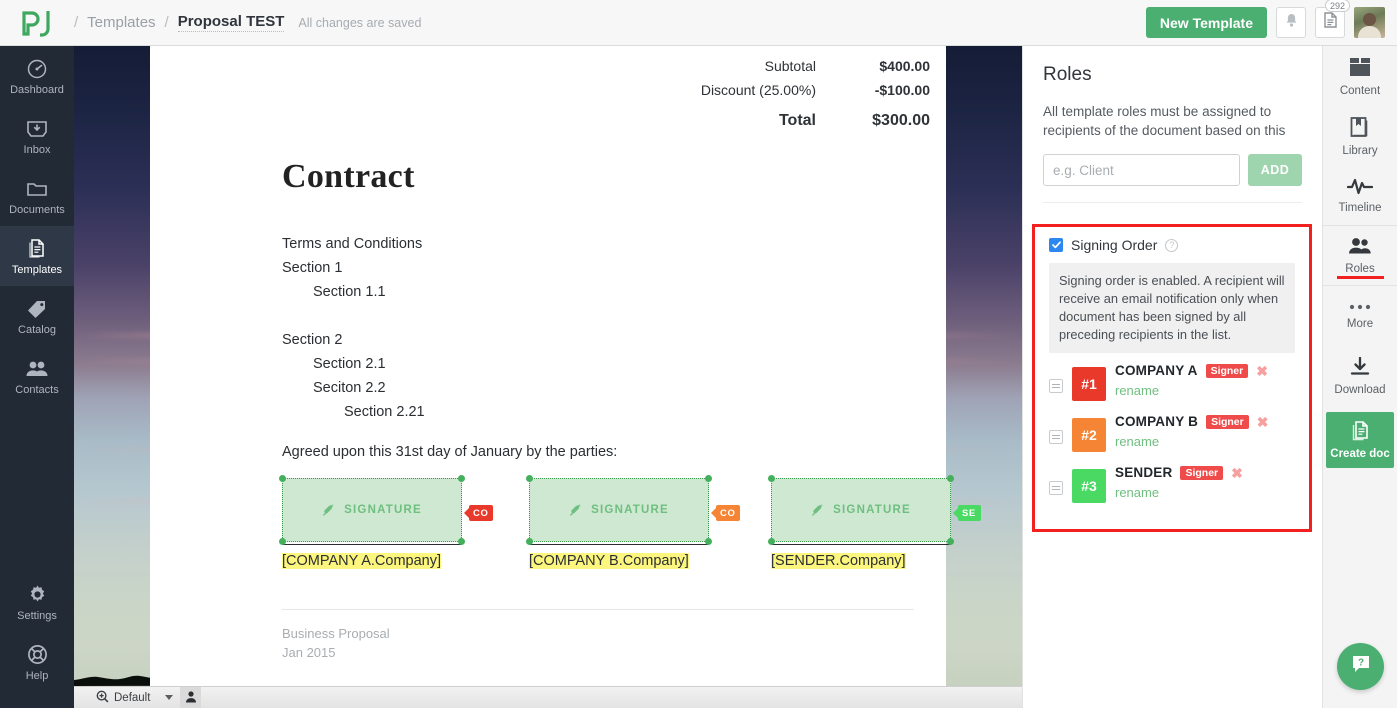 Image resolution: width=1397 pixels, height=708 pixels. What do you see at coordinates (37, 69) in the screenshot?
I see `gauge-icon` at bounding box center [37, 69].